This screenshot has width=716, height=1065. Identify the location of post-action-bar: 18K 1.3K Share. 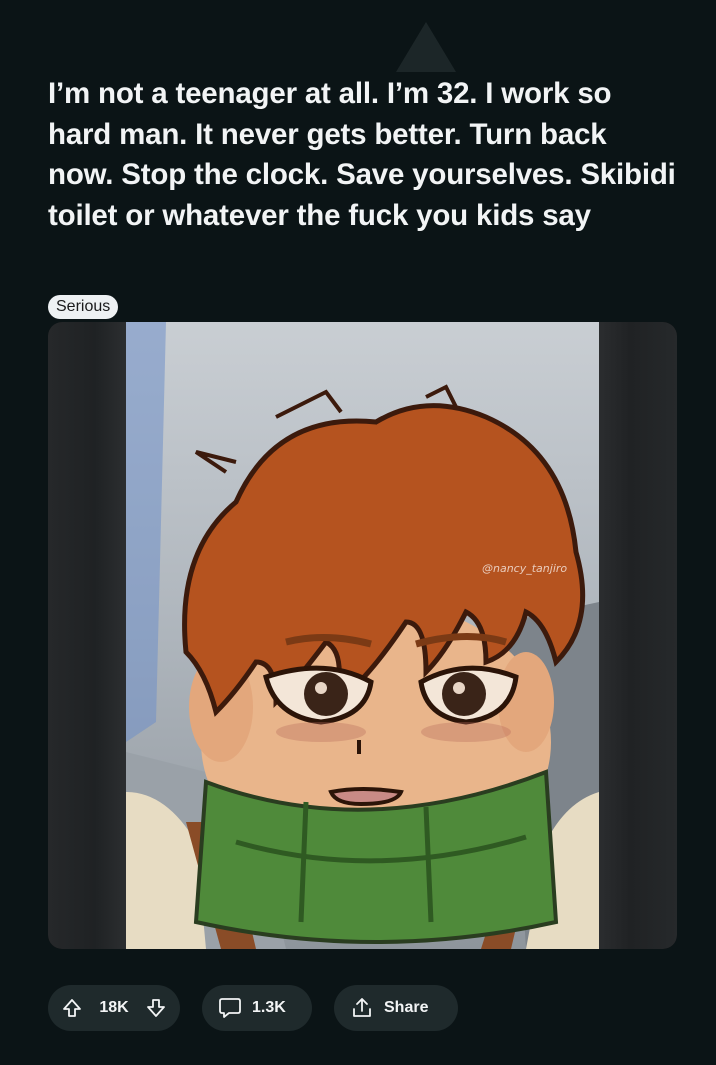
(253, 1008).